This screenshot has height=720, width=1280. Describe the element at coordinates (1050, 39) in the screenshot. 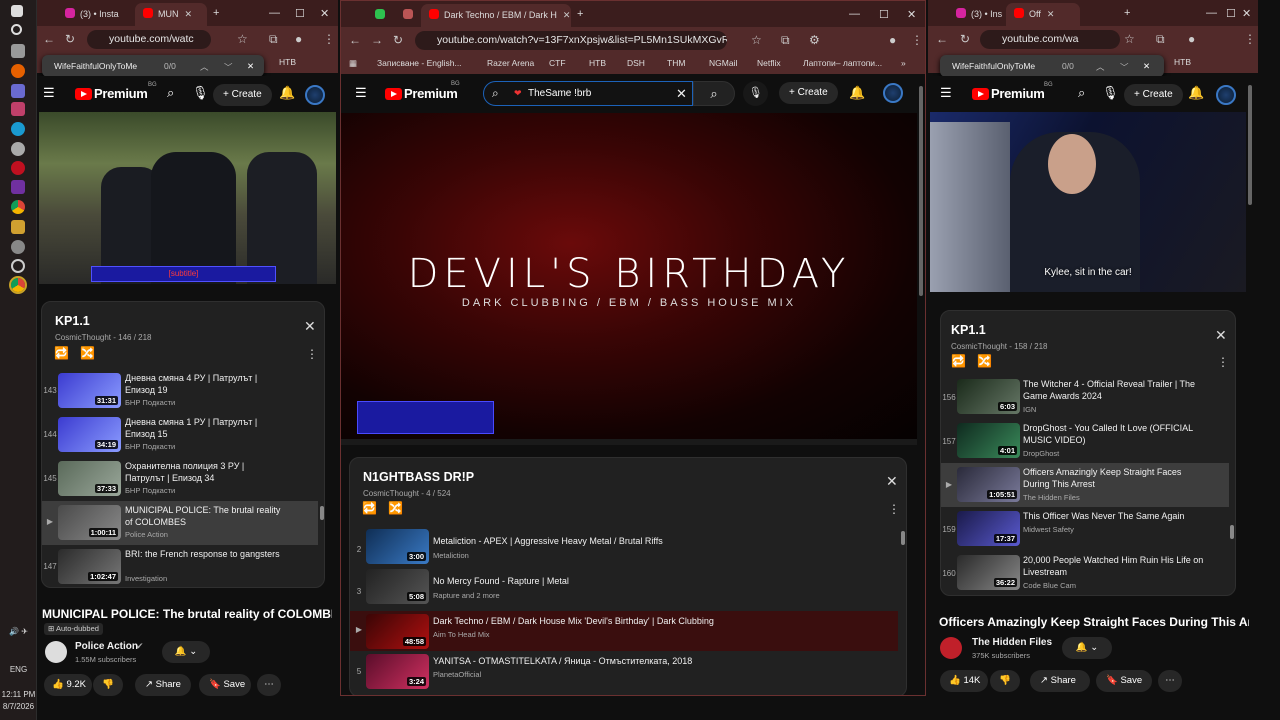

I see `url-field: youtube.com/wa` at that location.